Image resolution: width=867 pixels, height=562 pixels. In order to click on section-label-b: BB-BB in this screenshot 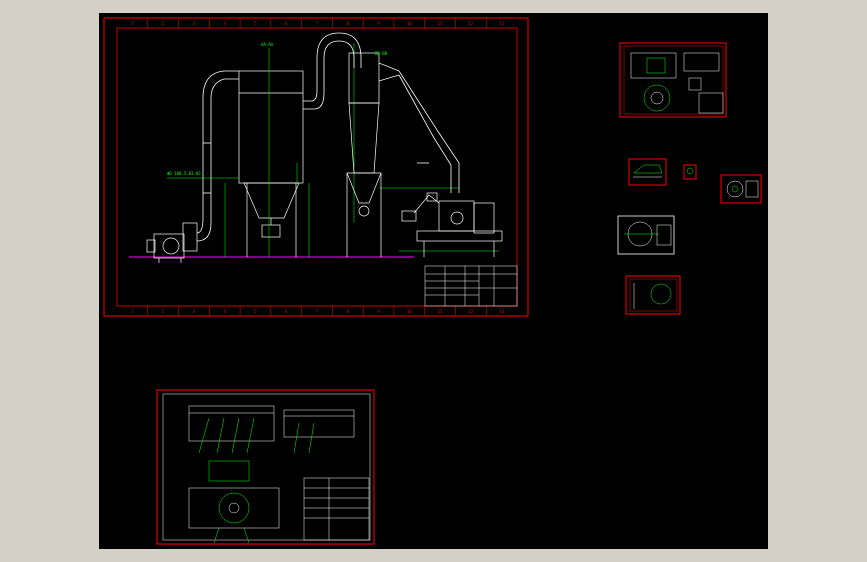, I will do `click(381, 53)`.